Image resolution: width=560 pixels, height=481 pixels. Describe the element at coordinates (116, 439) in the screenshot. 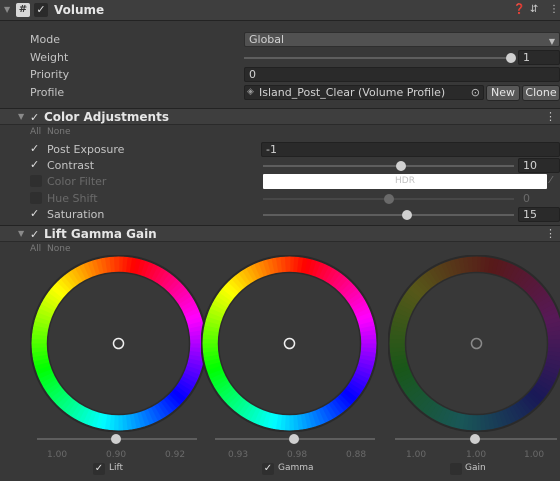

I see `lift-slider-knob` at that location.